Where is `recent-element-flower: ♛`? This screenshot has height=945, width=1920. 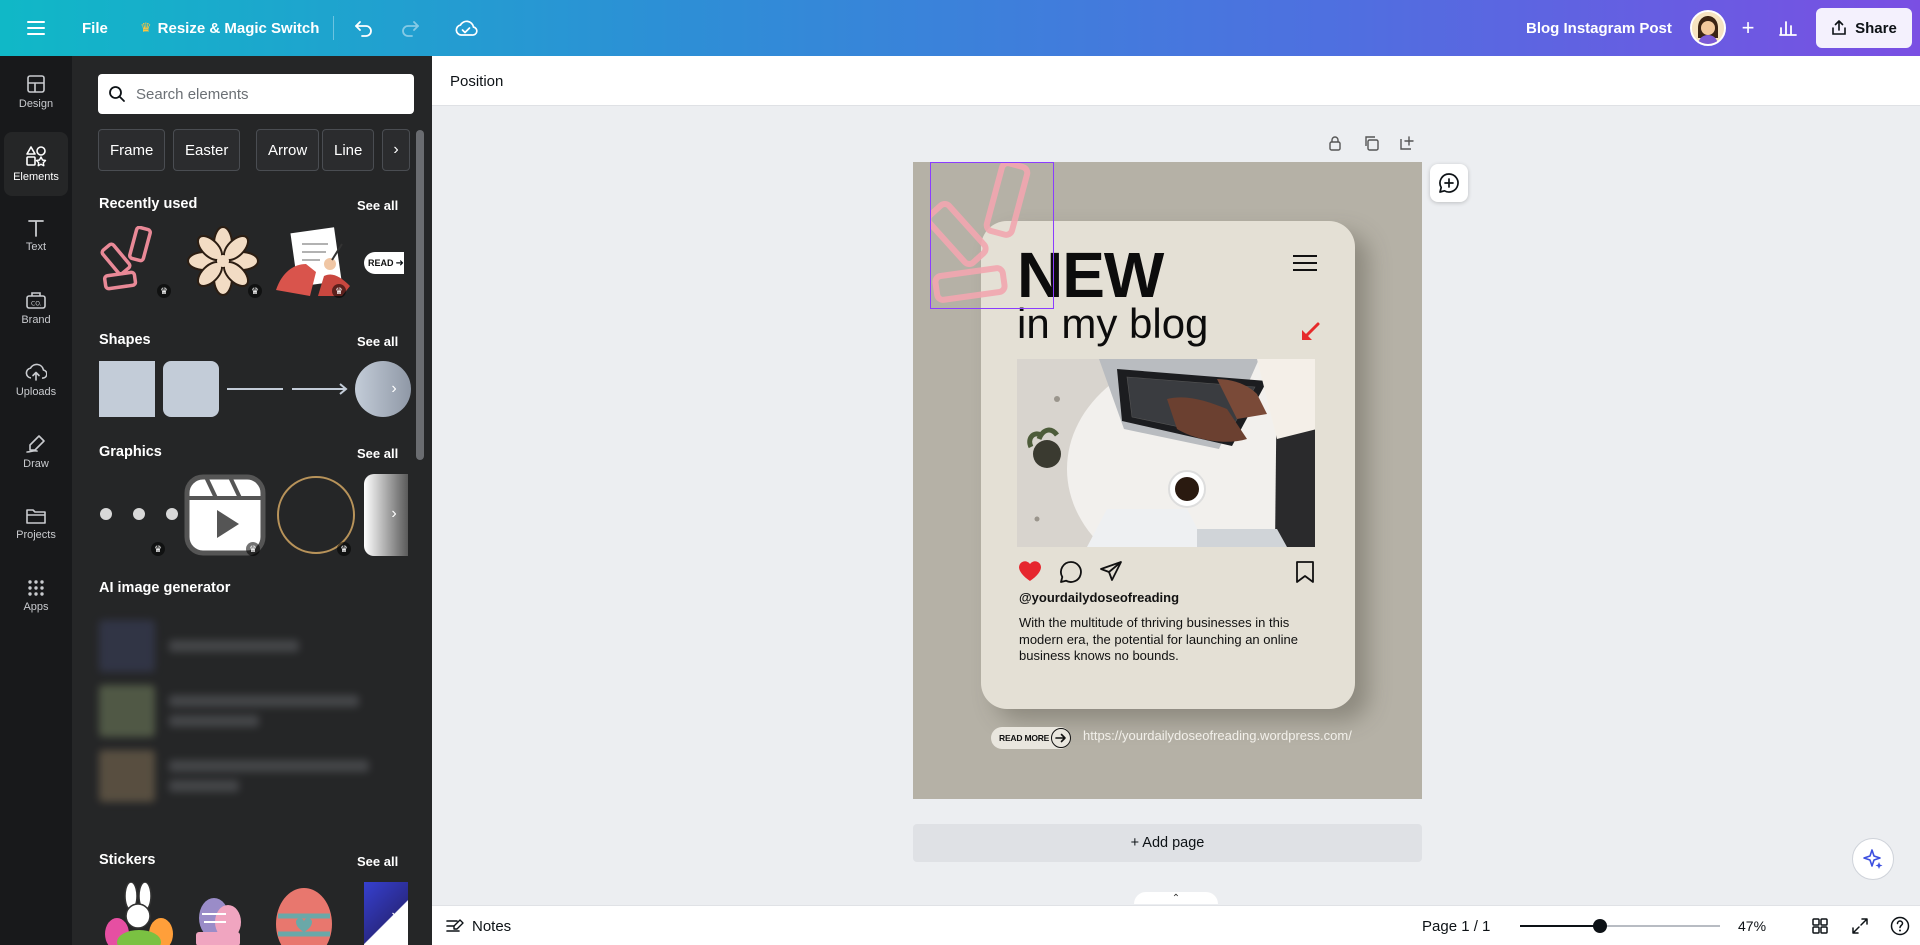
recent-element-flower: ♛ is located at coordinates (224, 262).